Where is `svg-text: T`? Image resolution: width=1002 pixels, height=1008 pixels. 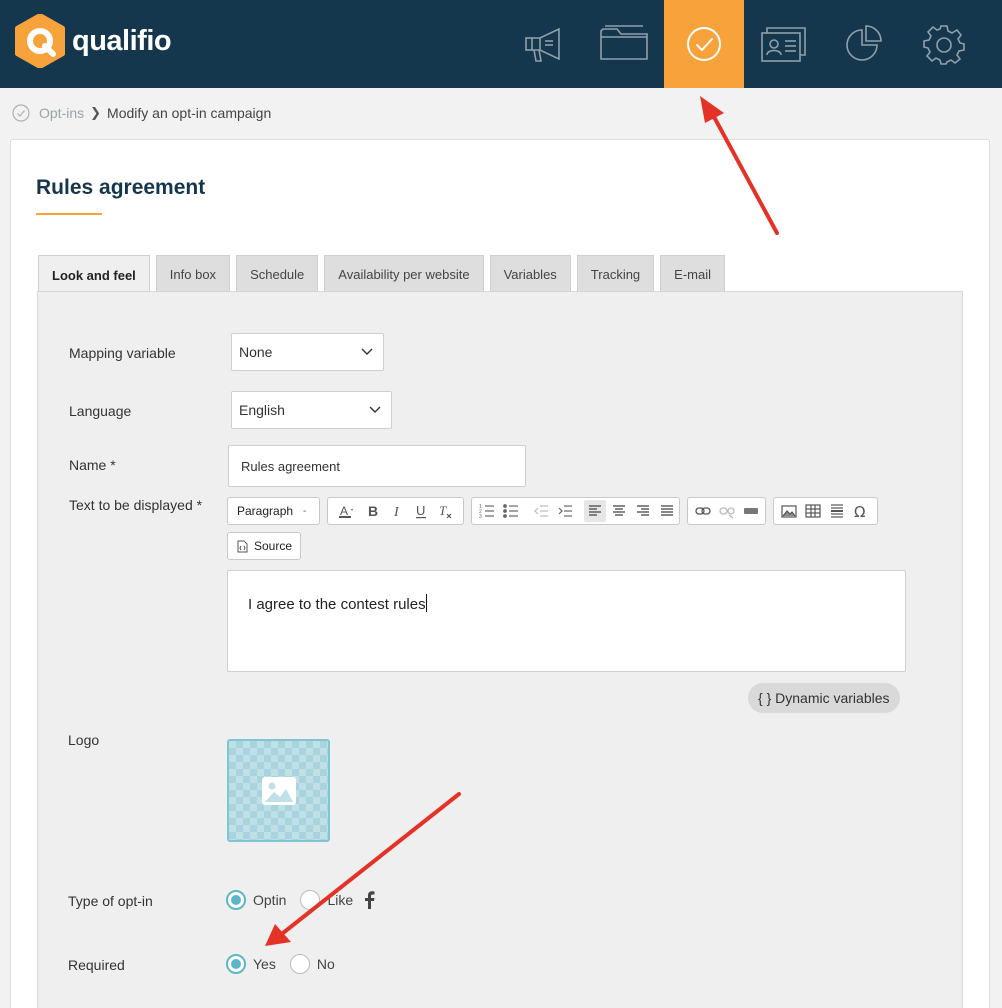
svg-text: T is located at coordinates (443, 510).